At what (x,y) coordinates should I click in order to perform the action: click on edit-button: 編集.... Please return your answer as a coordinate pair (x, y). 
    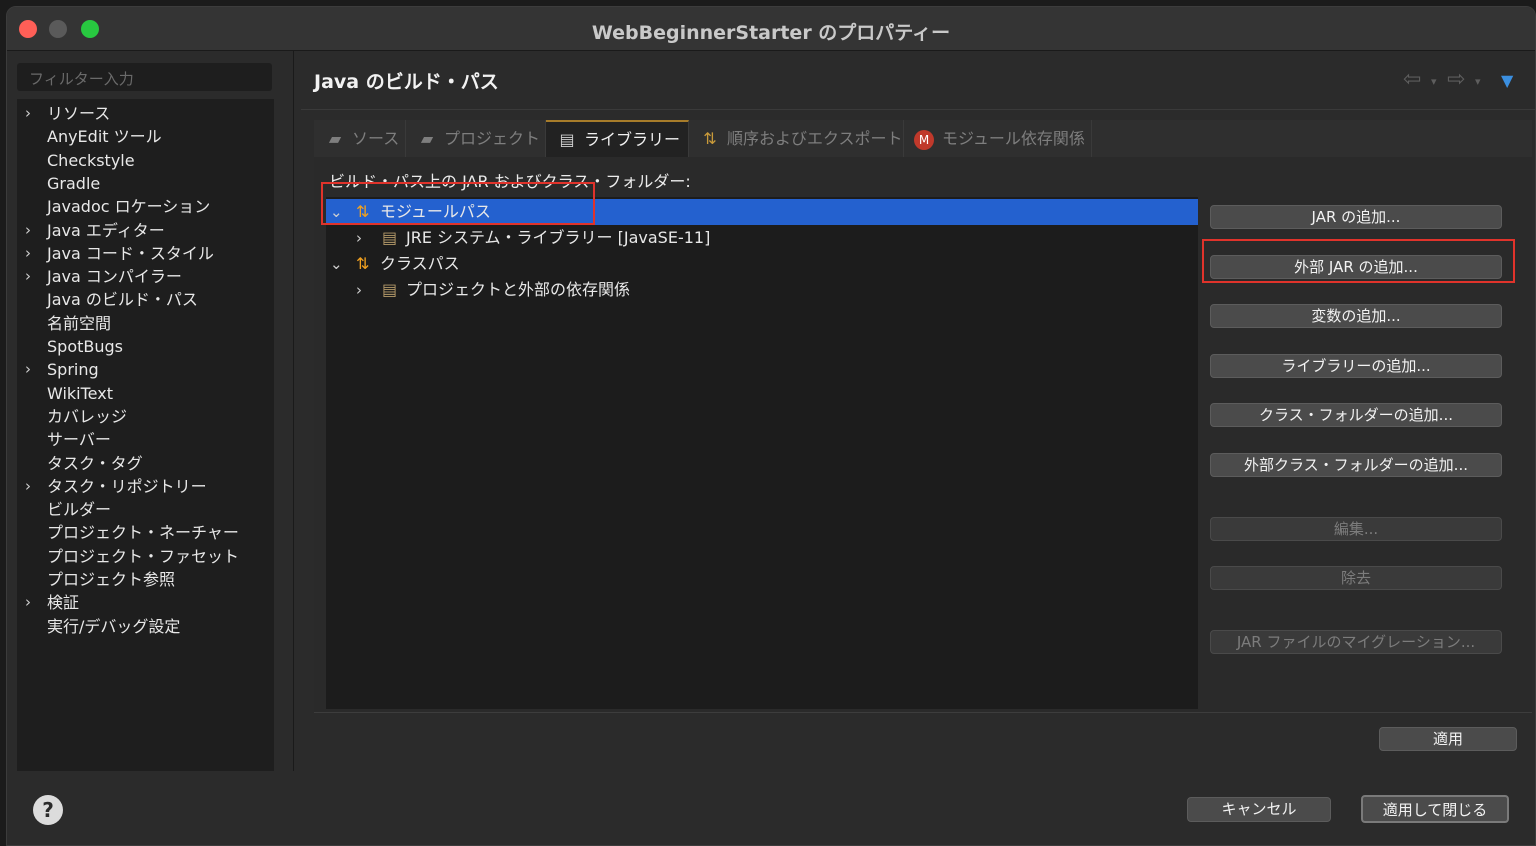
    Looking at the image, I should click on (1356, 529).